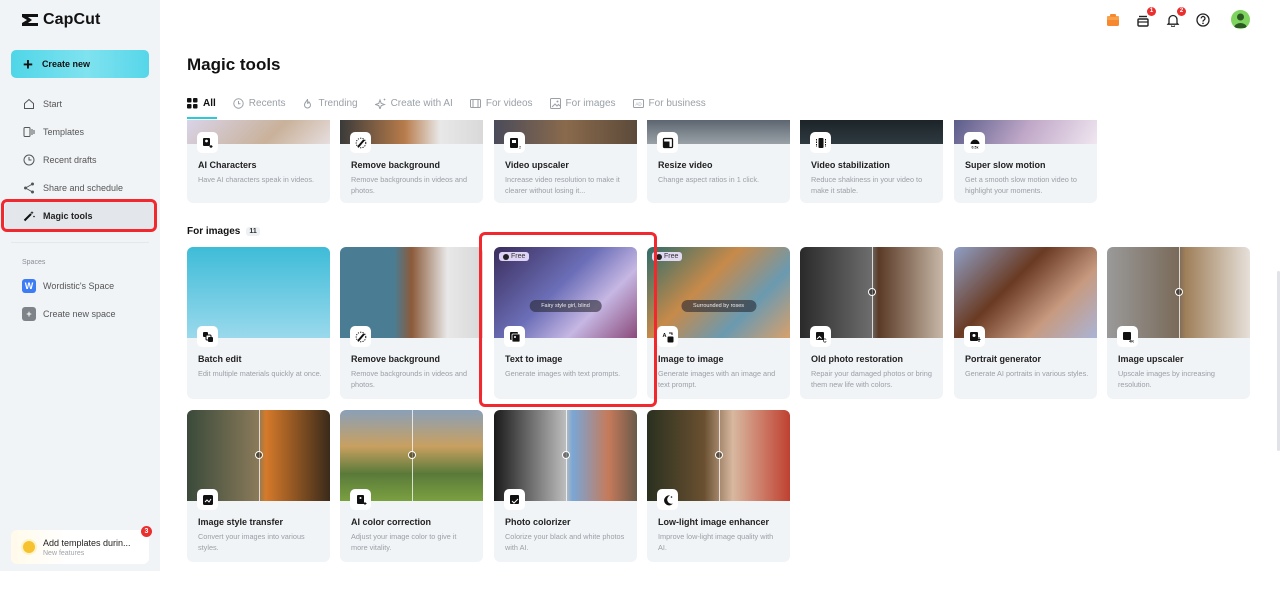 The height and width of the screenshot is (601, 1280). What do you see at coordinates (1175, 17) in the screenshot?
I see `bell-icon: 2` at bounding box center [1175, 17].